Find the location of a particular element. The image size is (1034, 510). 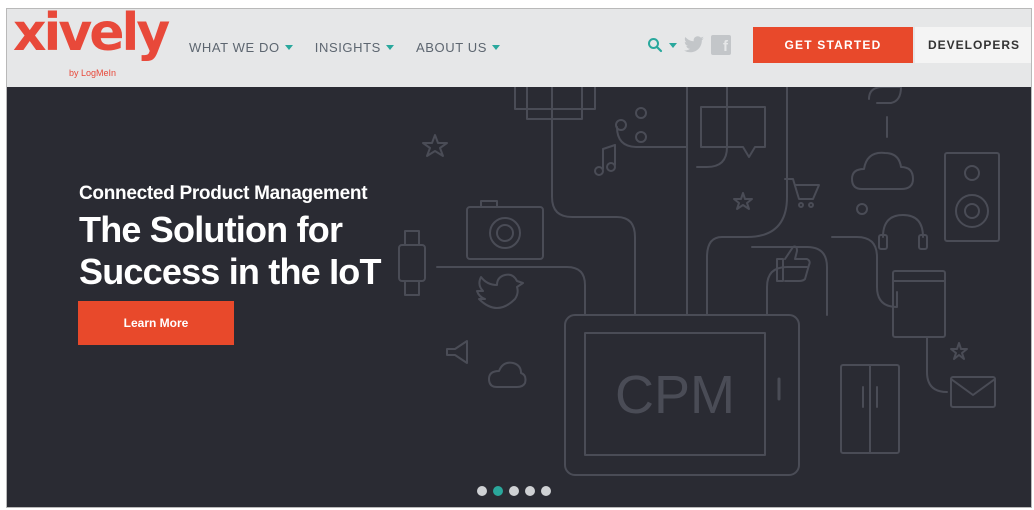

hero-subtitle: Connected Product Management is located at coordinates (223, 193).